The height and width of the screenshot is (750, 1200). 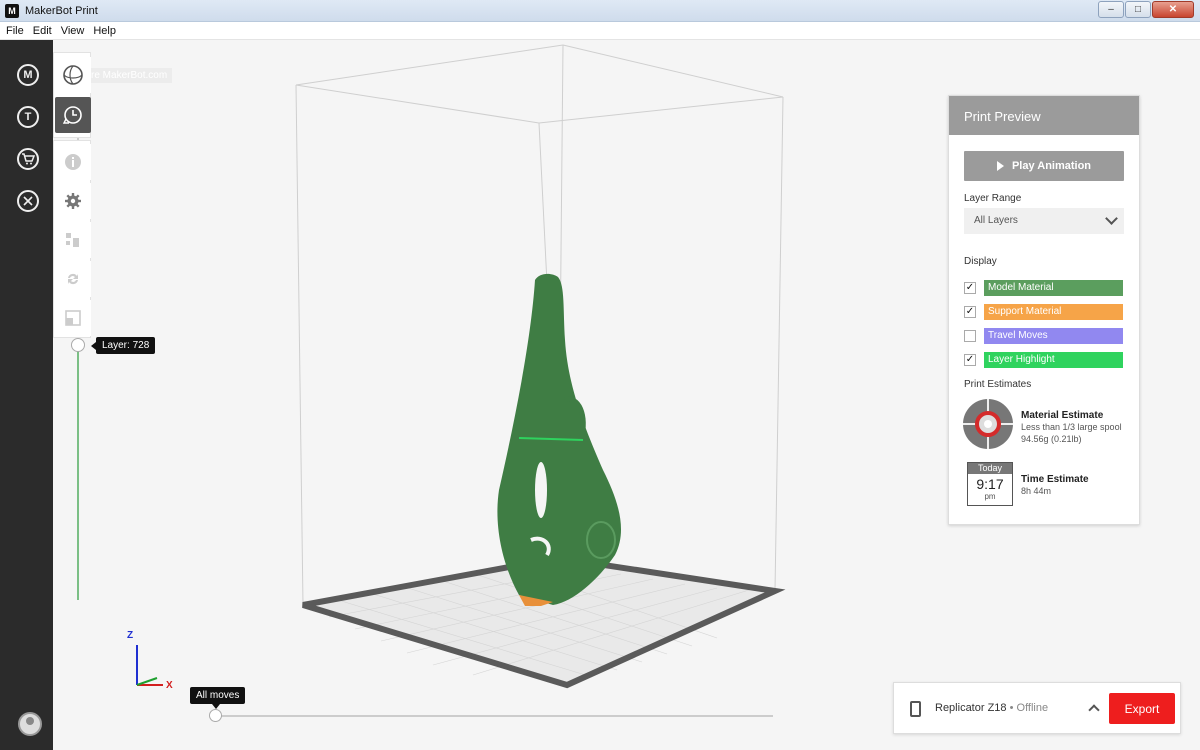 I want to click on printer-device-icon, so click(x=915, y=709).